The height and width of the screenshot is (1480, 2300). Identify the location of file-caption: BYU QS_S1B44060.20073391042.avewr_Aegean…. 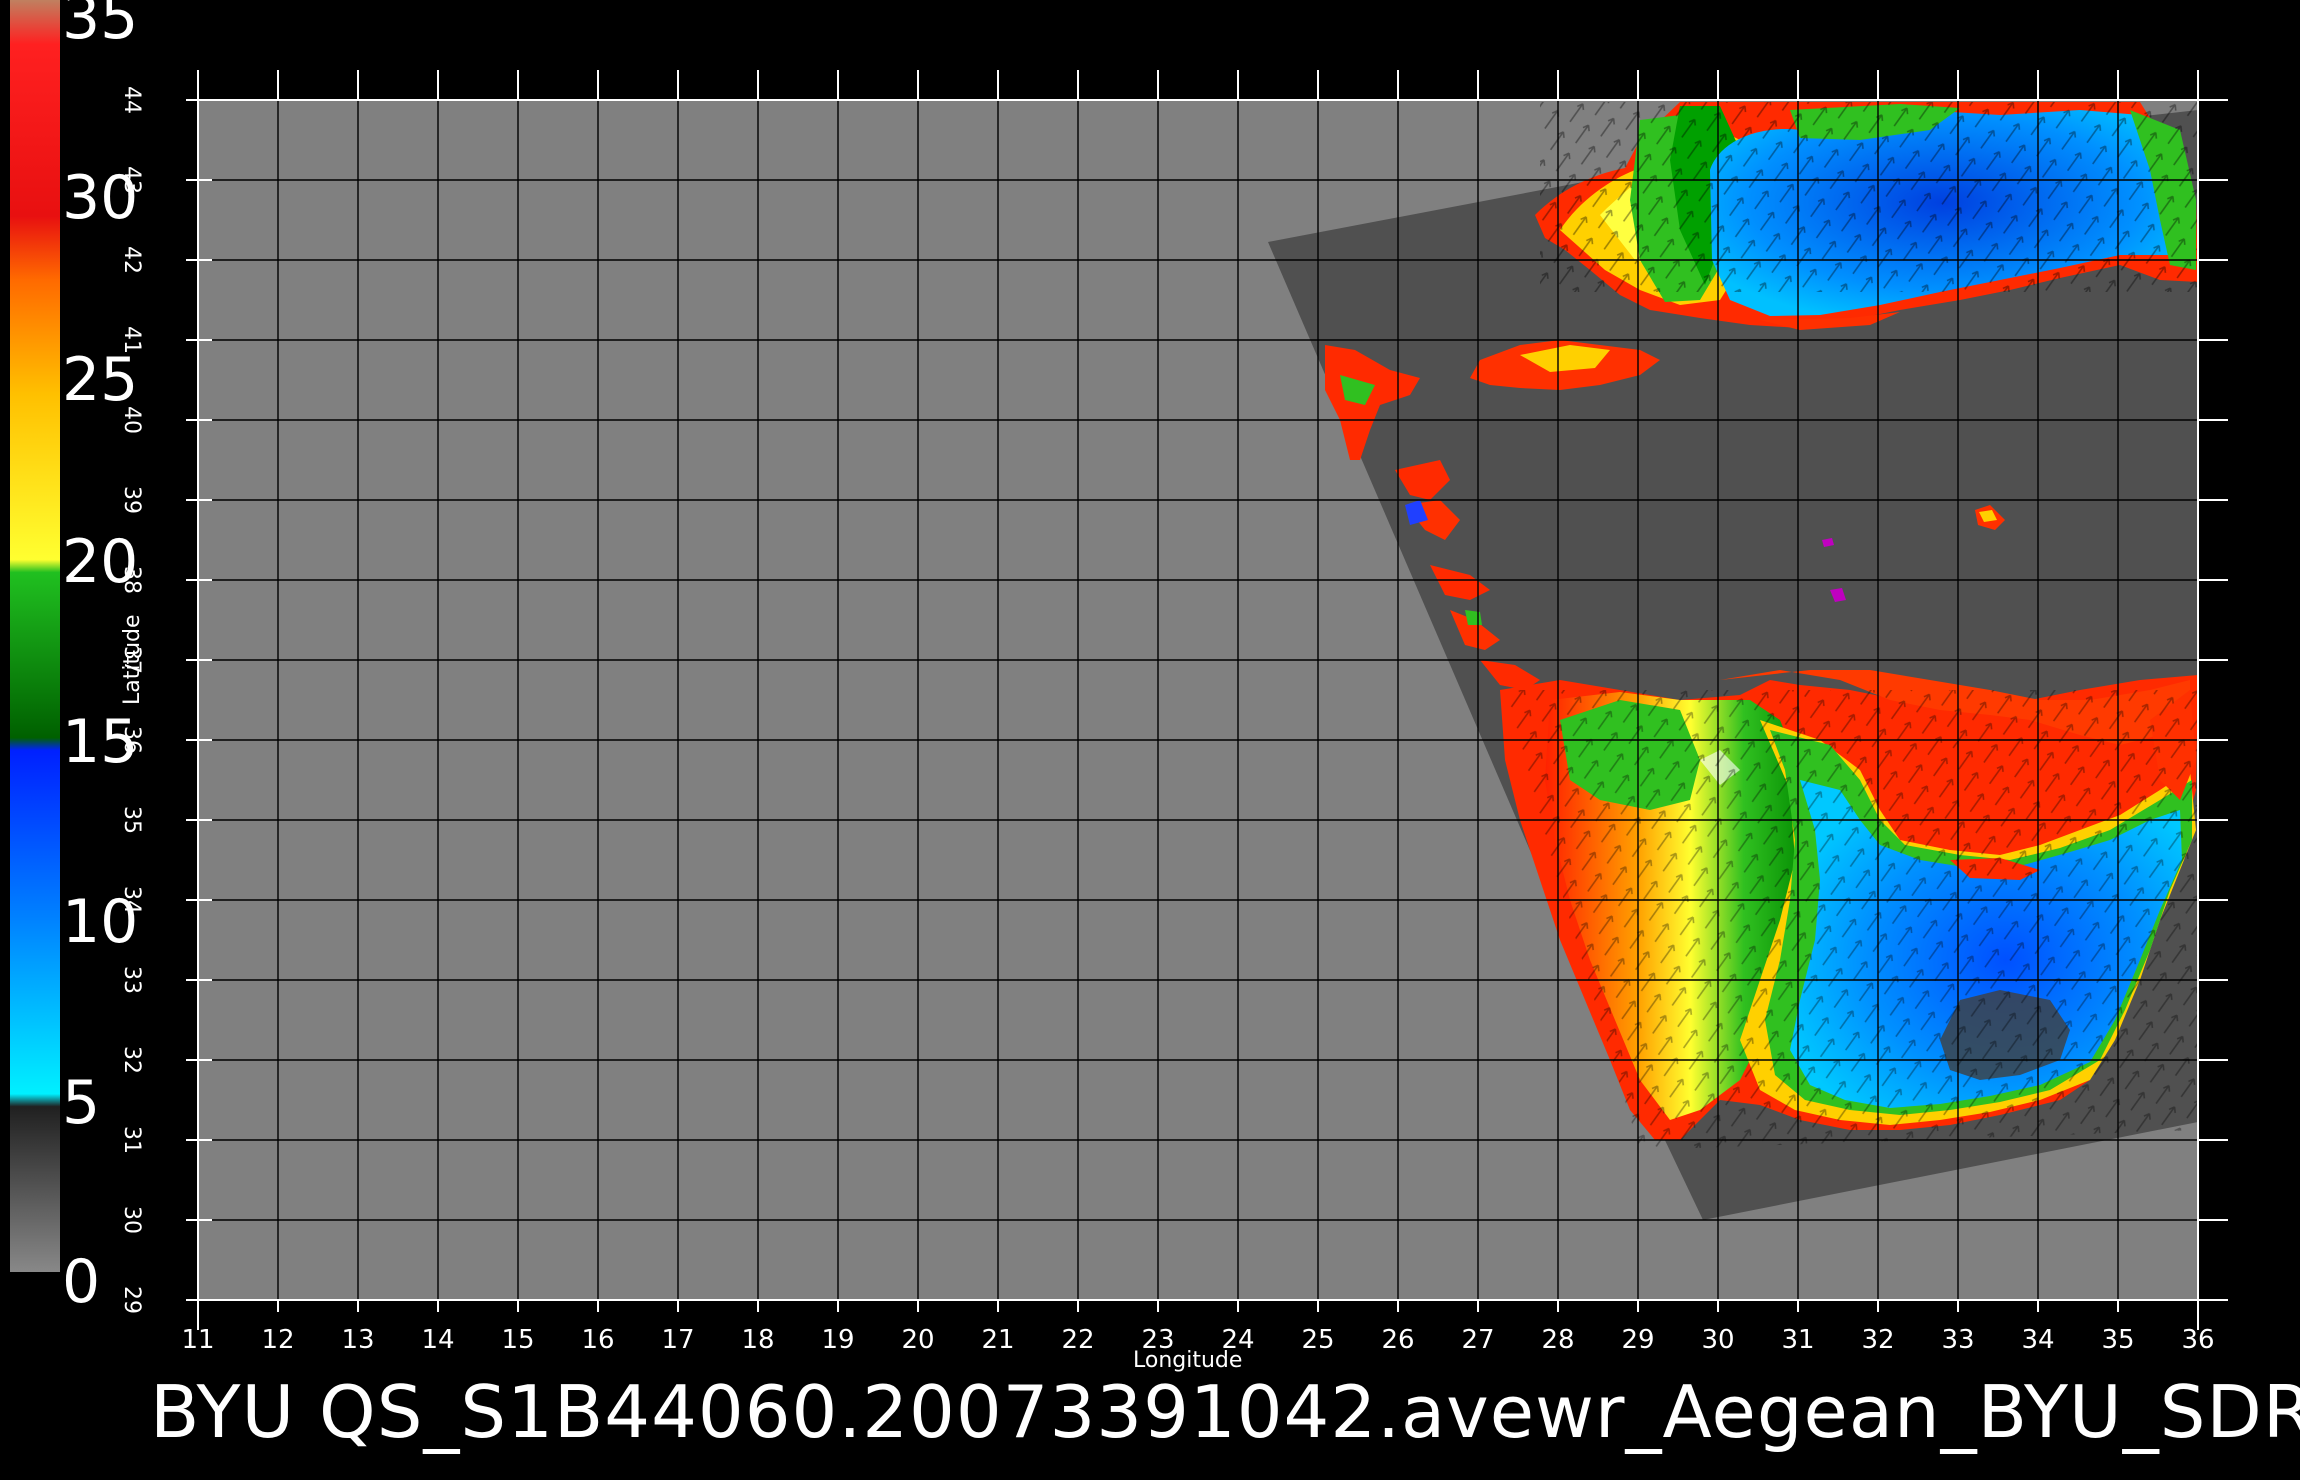
(1225, 1412).